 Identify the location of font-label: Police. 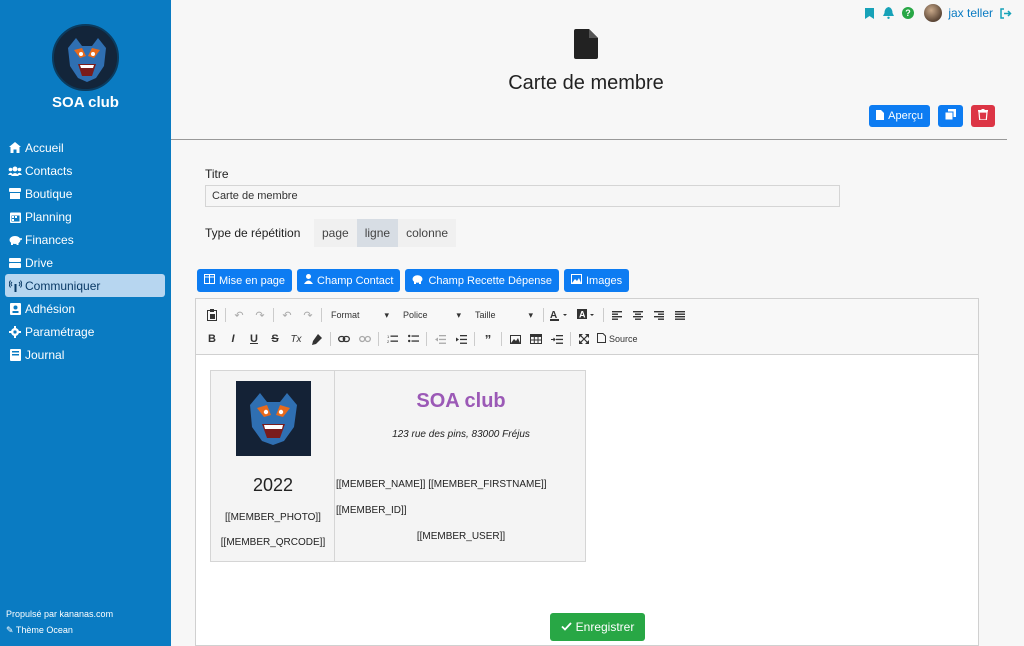
(415, 315).